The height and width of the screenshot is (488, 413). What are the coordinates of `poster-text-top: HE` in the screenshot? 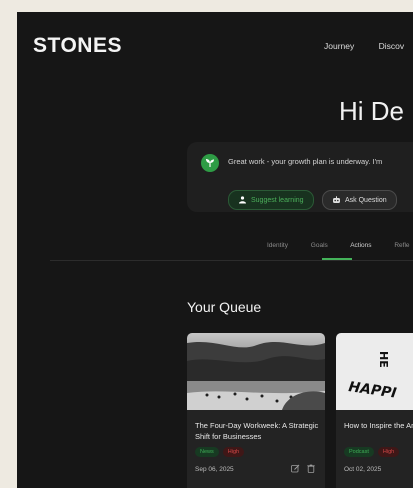 It's located at (383, 359).